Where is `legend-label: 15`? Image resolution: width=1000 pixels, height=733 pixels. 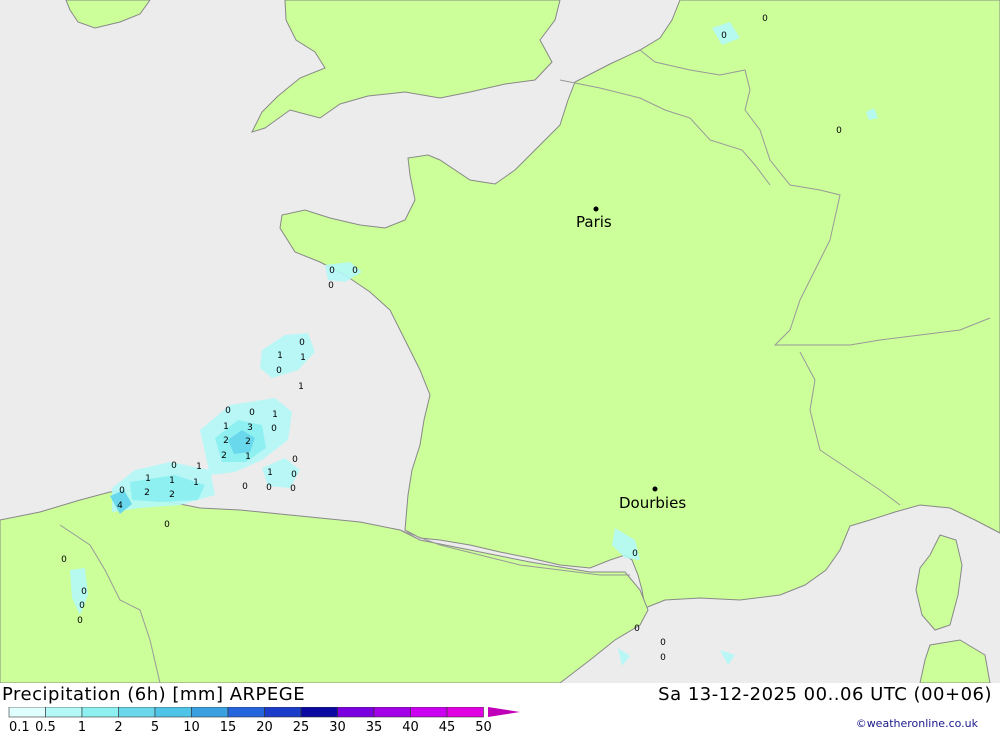 legend-label: 15 is located at coordinates (228, 726).